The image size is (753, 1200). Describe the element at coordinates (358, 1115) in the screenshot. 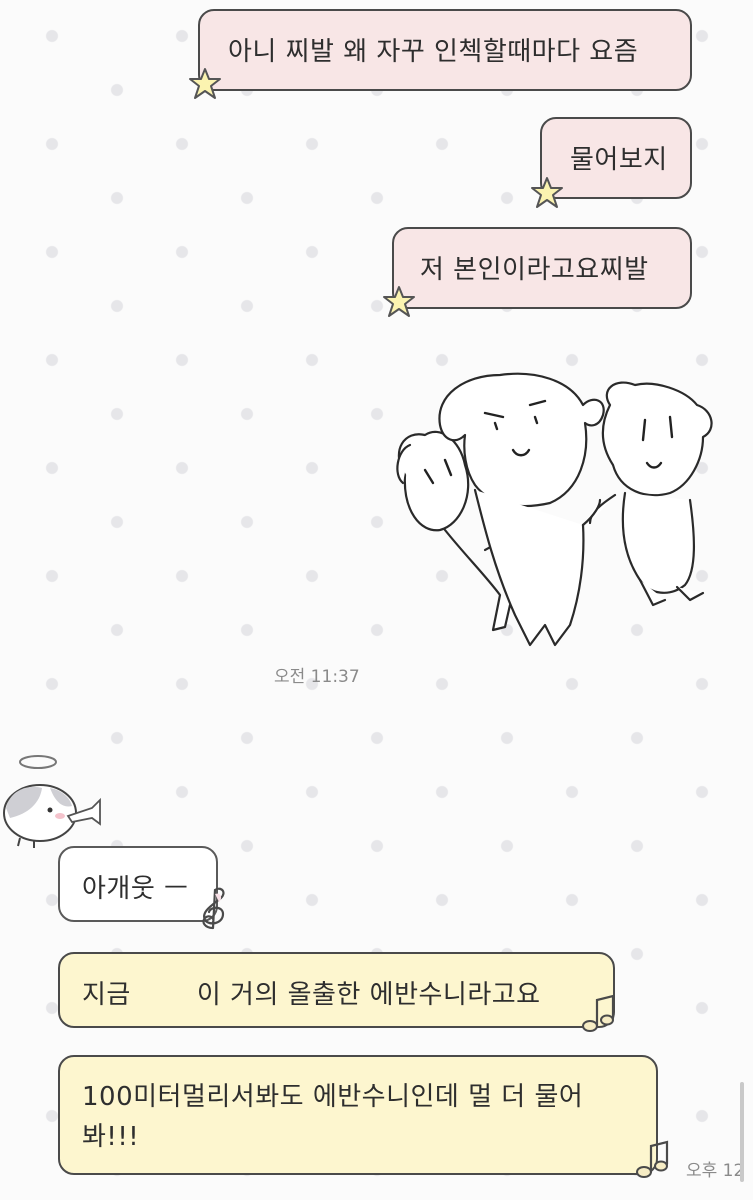

I see `received-message-3: 100미터멀리서봐도 에반수니인데 멀 더 물어 봐!!!` at that location.